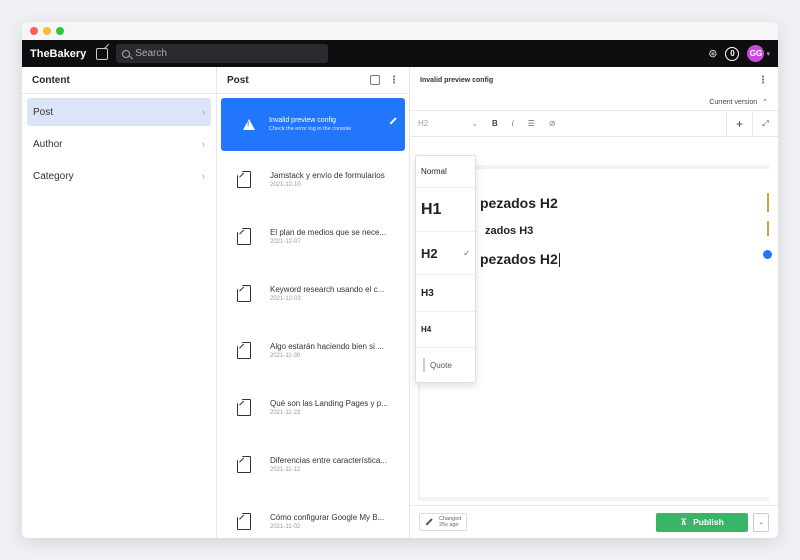 The image size is (800, 560). Describe the element at coordinates (151, 53) in the screenshot. I see `search-placeholder: Search` at that location.